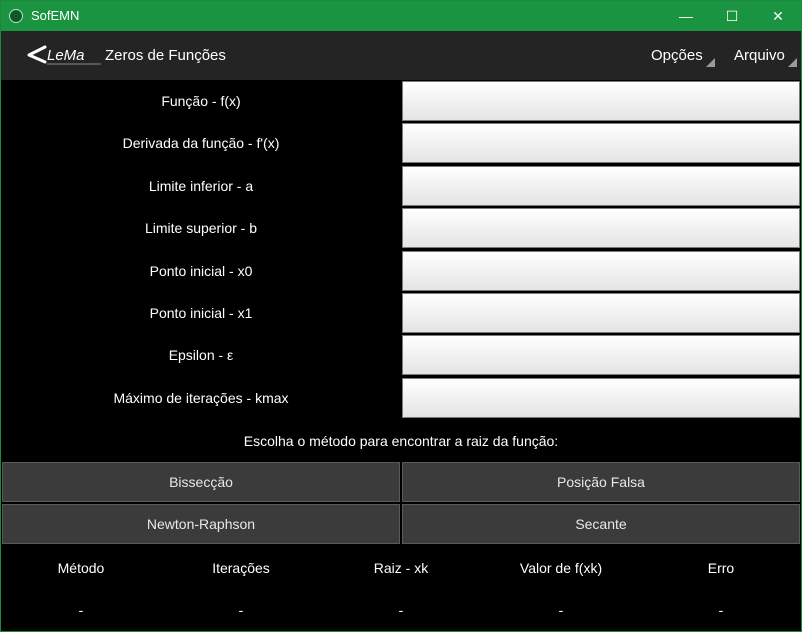 The height and width of the screenshot is (632, 802). What do you see at coordinates (201, 524) in the screenshot?
I see `newton-raphson-button: Newton-Raphson` at bounding box center [201, 524].